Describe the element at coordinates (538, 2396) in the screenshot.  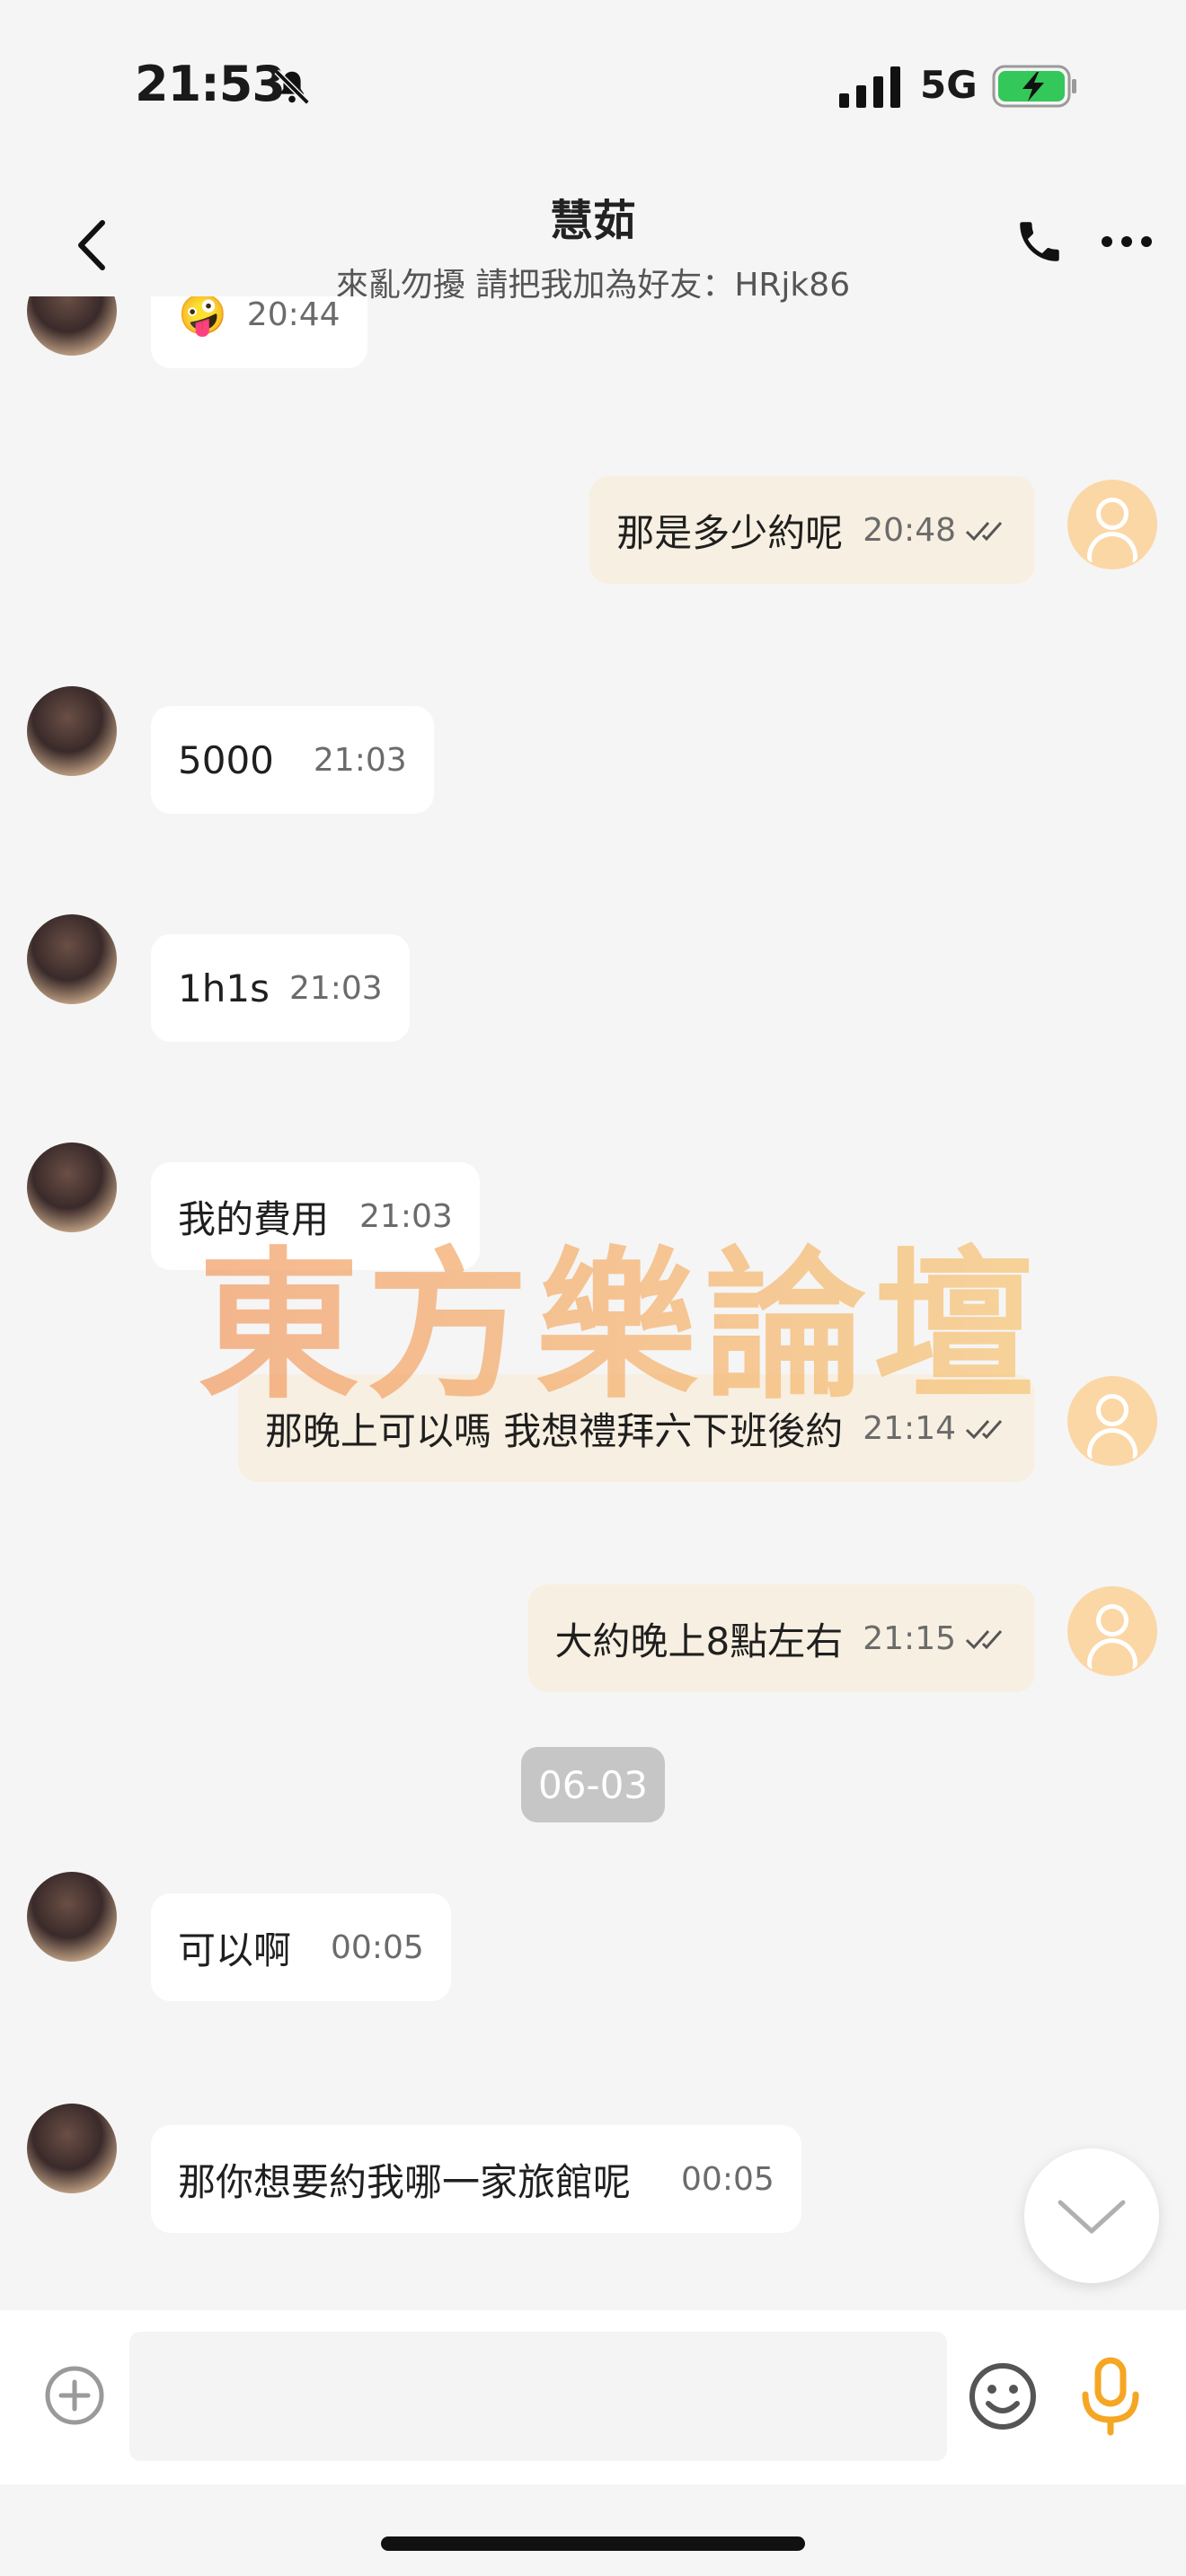
I see `message-input` at that location.